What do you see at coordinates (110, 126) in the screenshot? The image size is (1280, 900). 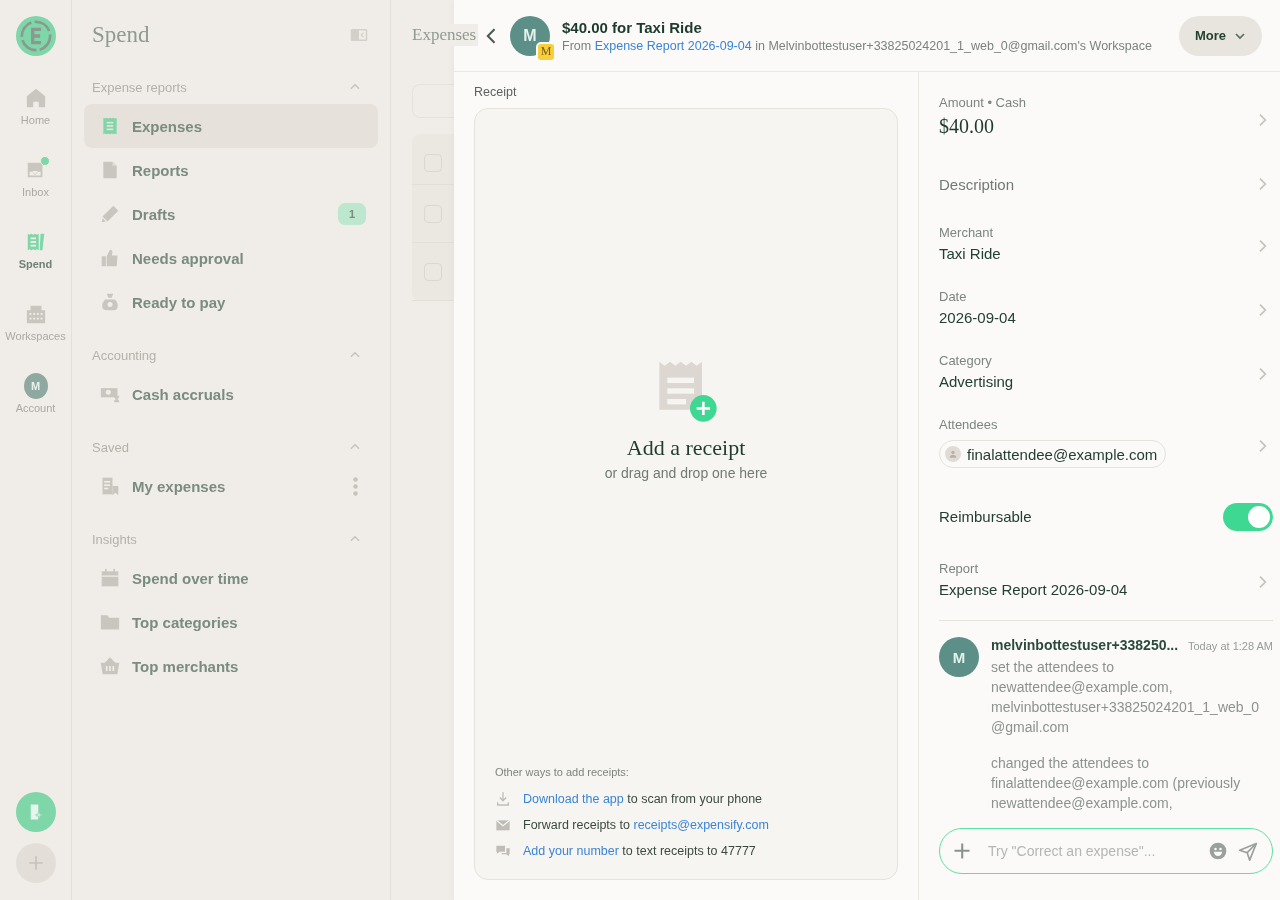 I see `receipt-icon` at bounding box center [110, 126].